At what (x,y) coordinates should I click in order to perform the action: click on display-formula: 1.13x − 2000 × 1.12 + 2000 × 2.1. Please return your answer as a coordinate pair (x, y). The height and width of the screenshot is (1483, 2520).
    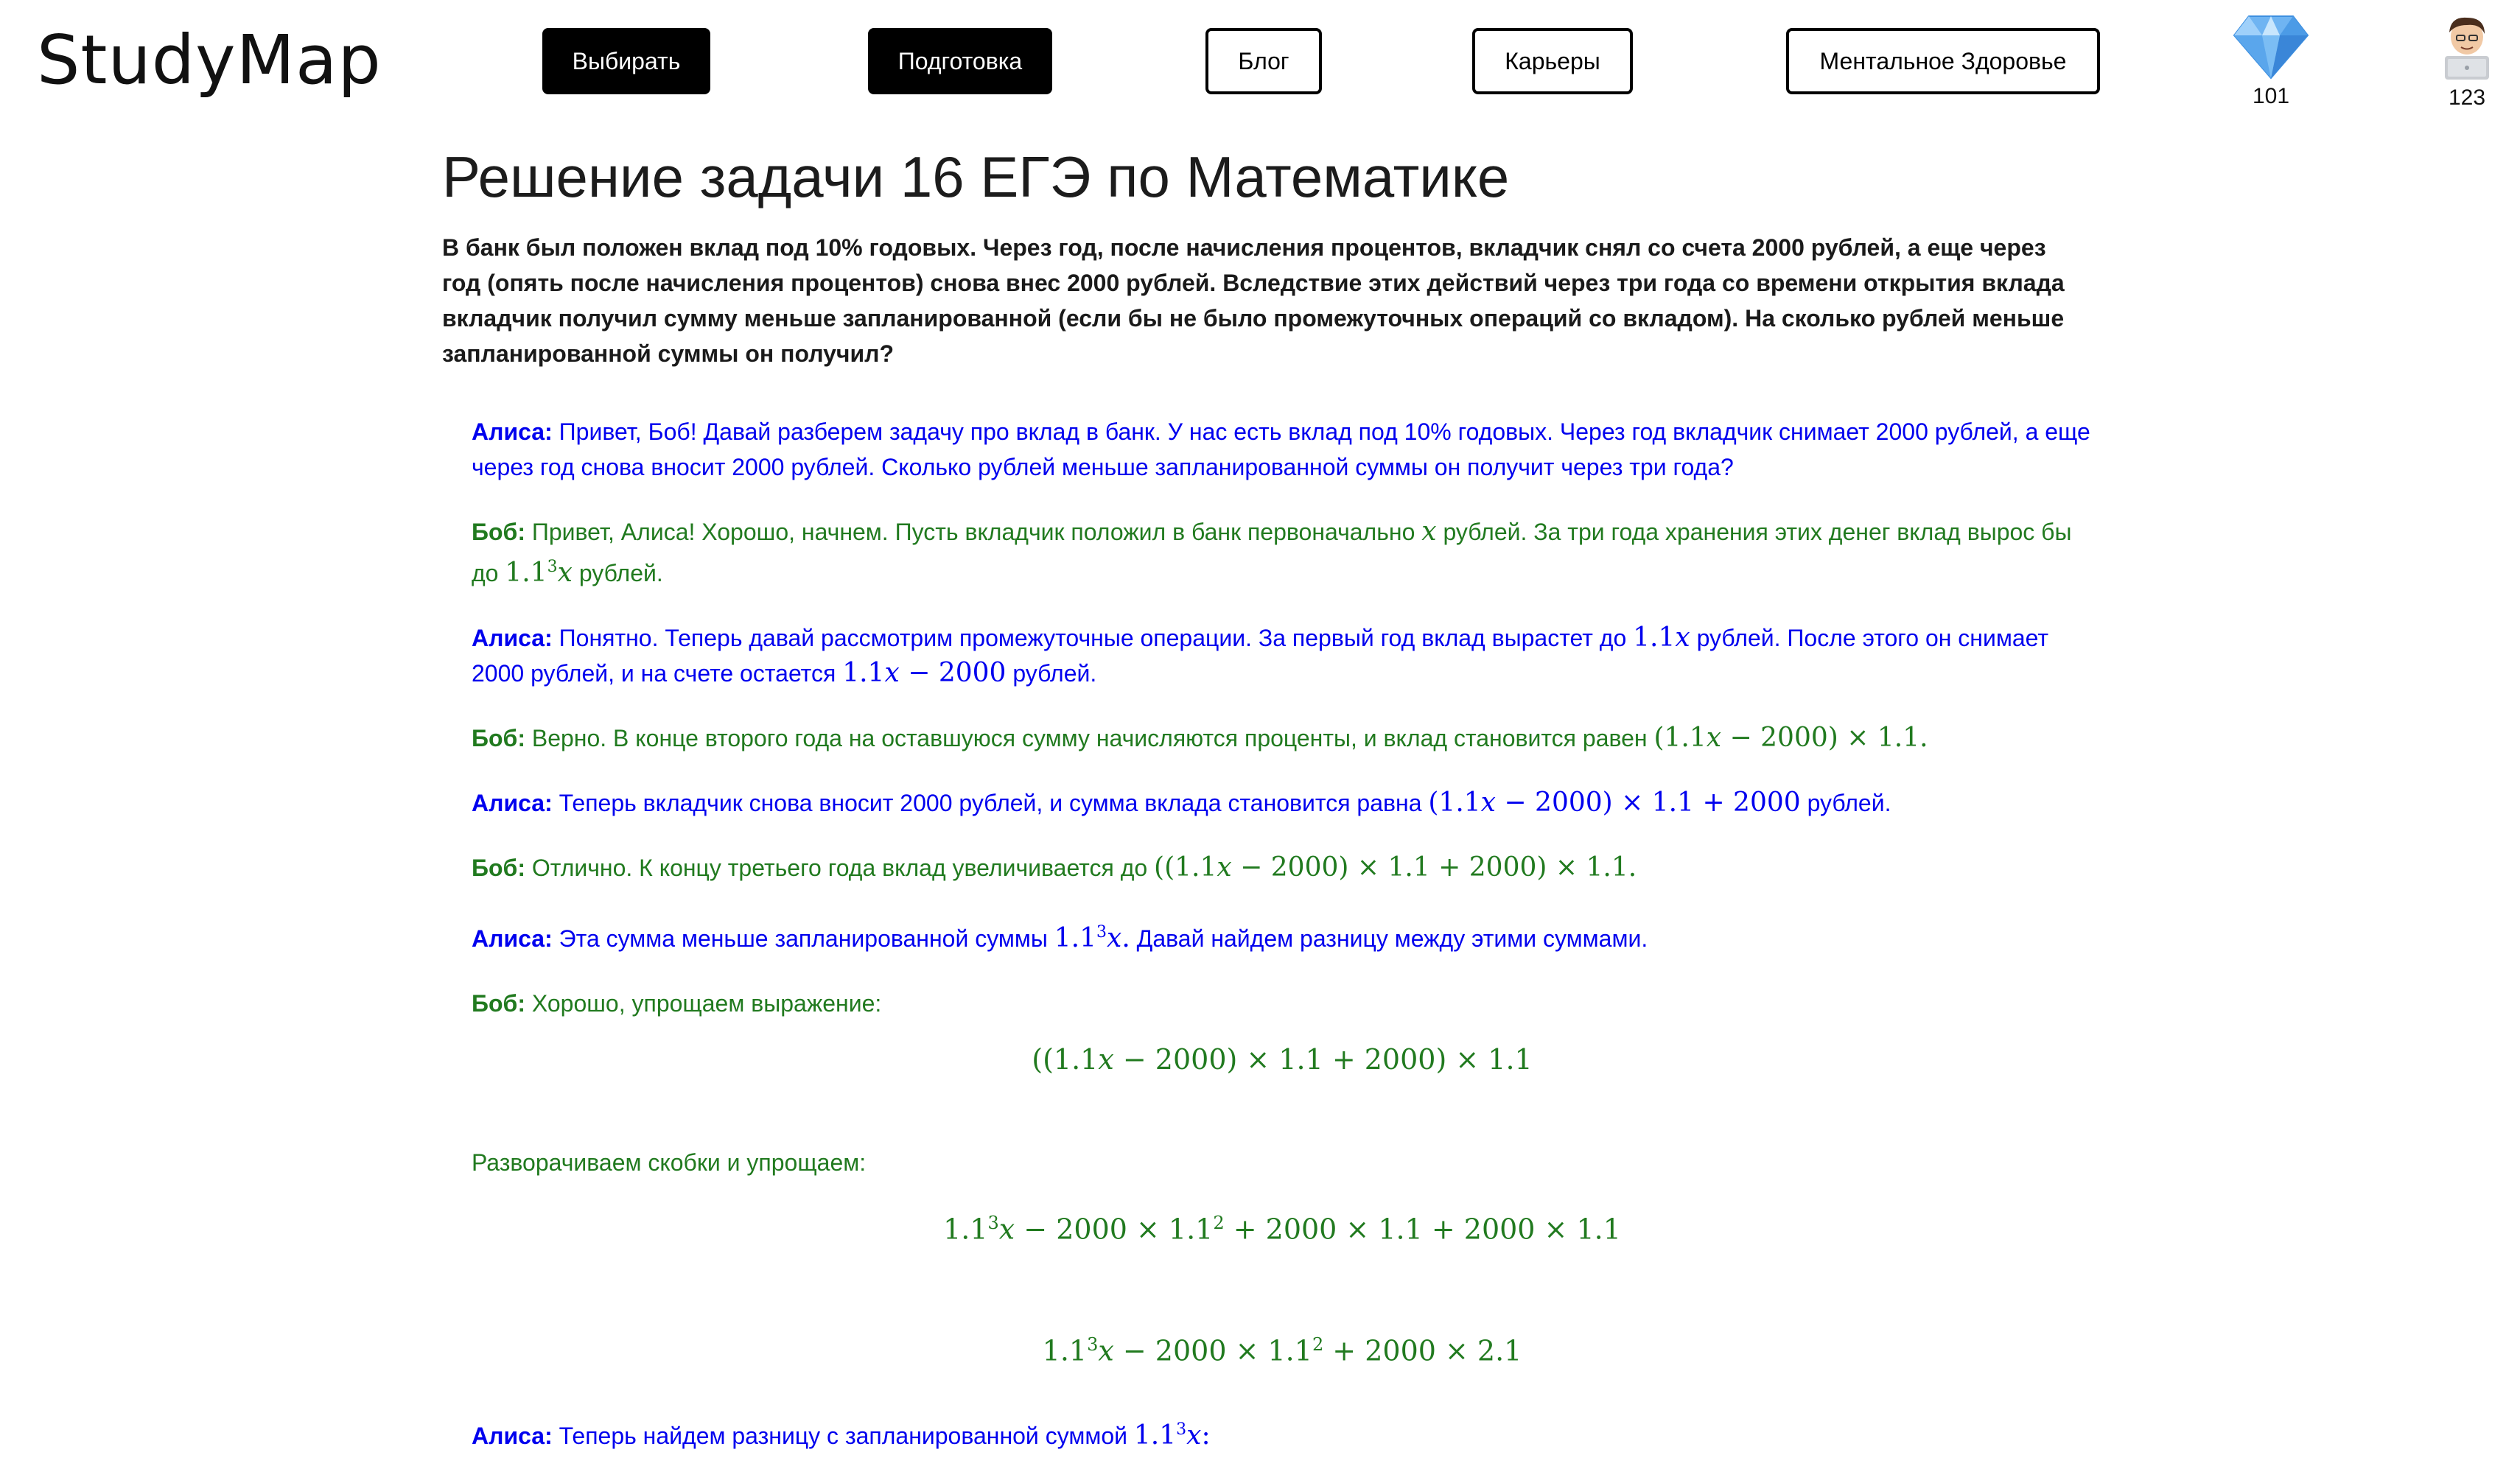
    Looking at the image, I should click on (1282, 1350).